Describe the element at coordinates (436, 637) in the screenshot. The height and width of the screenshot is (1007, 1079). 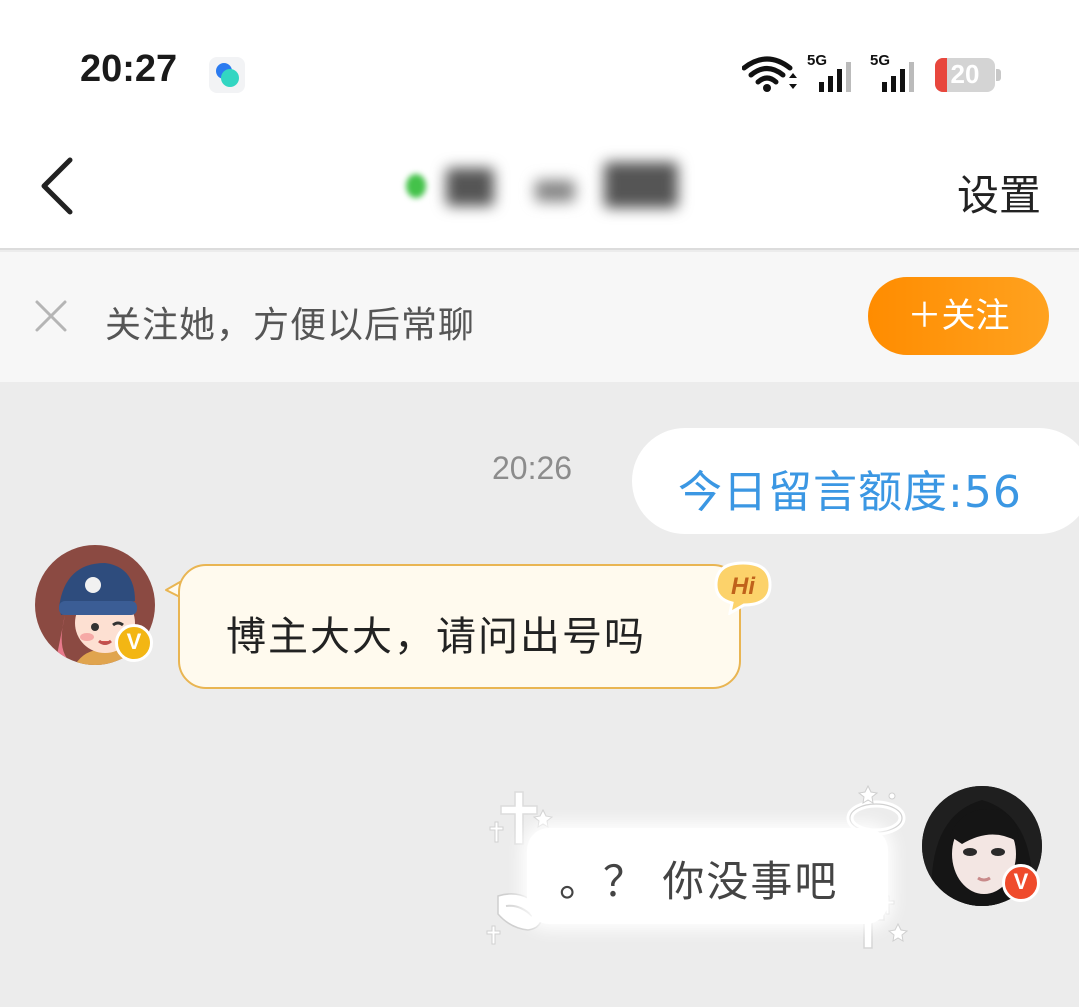
I see `incoming-message-text: 博主大大，请问出号吗` at that location.